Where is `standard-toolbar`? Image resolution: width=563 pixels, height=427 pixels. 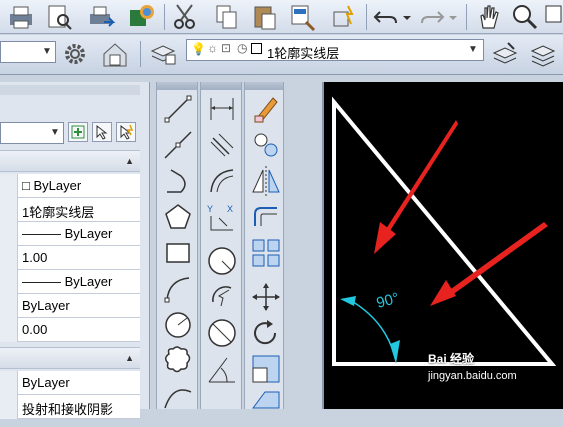
standard-toolbar is located at coordinates (281, 17).